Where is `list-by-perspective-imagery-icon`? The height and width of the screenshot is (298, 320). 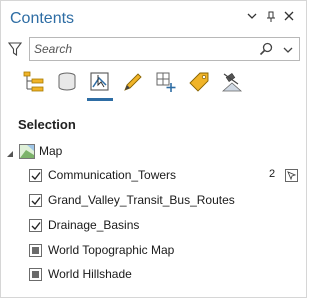
list-by-perspective-imagery-icon is located at coordinates (232, 83).